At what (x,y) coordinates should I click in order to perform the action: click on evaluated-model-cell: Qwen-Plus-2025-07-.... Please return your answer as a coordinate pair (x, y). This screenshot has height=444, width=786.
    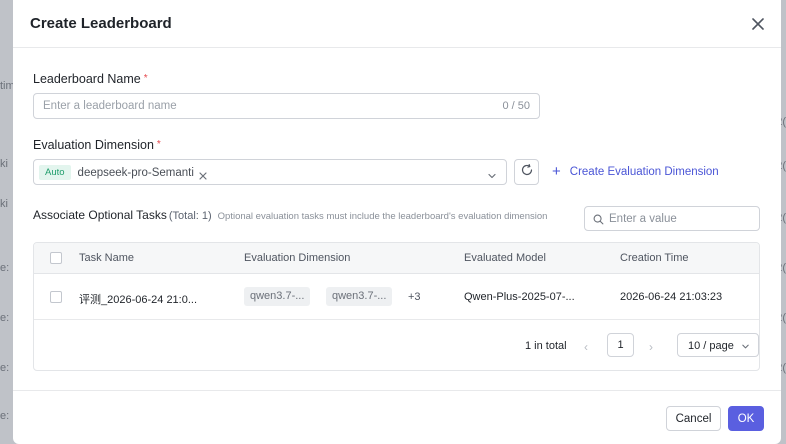
    Looking at the image, I should click on (519, 297).